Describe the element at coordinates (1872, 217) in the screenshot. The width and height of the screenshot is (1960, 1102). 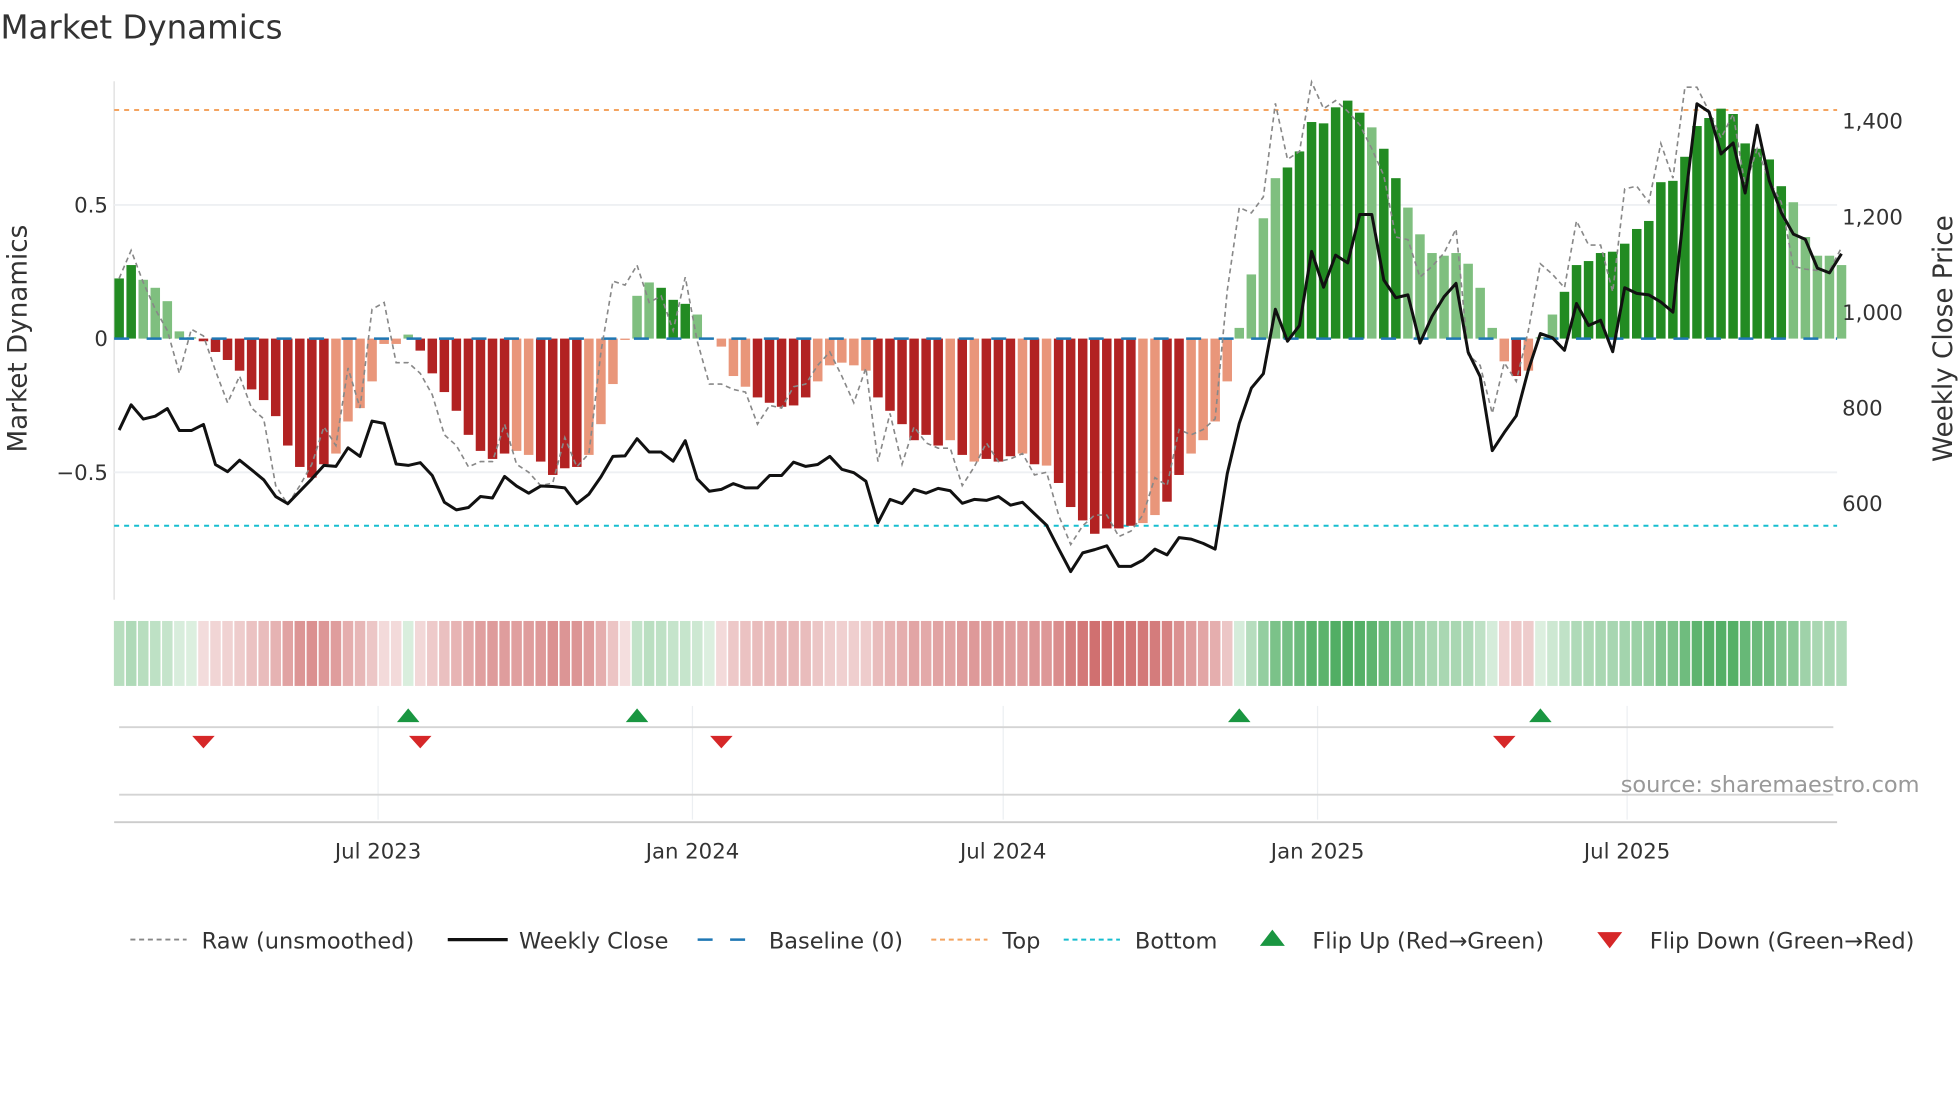
I see `right-tick-label: 1,200` at that location.